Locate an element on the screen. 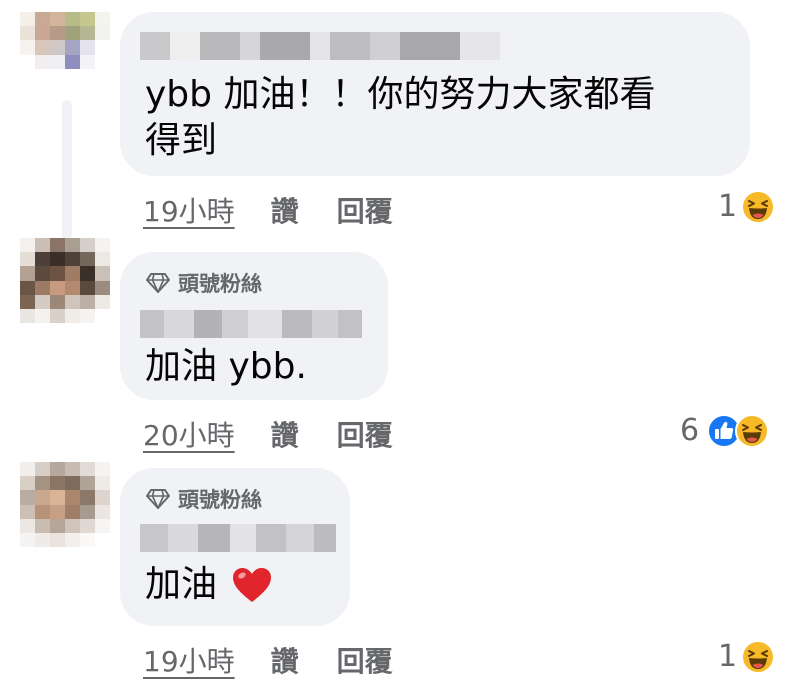 The width and height of the screenshot is (800, 684). comment-text: 加油 ybb. is located at coordinates (226, 367).